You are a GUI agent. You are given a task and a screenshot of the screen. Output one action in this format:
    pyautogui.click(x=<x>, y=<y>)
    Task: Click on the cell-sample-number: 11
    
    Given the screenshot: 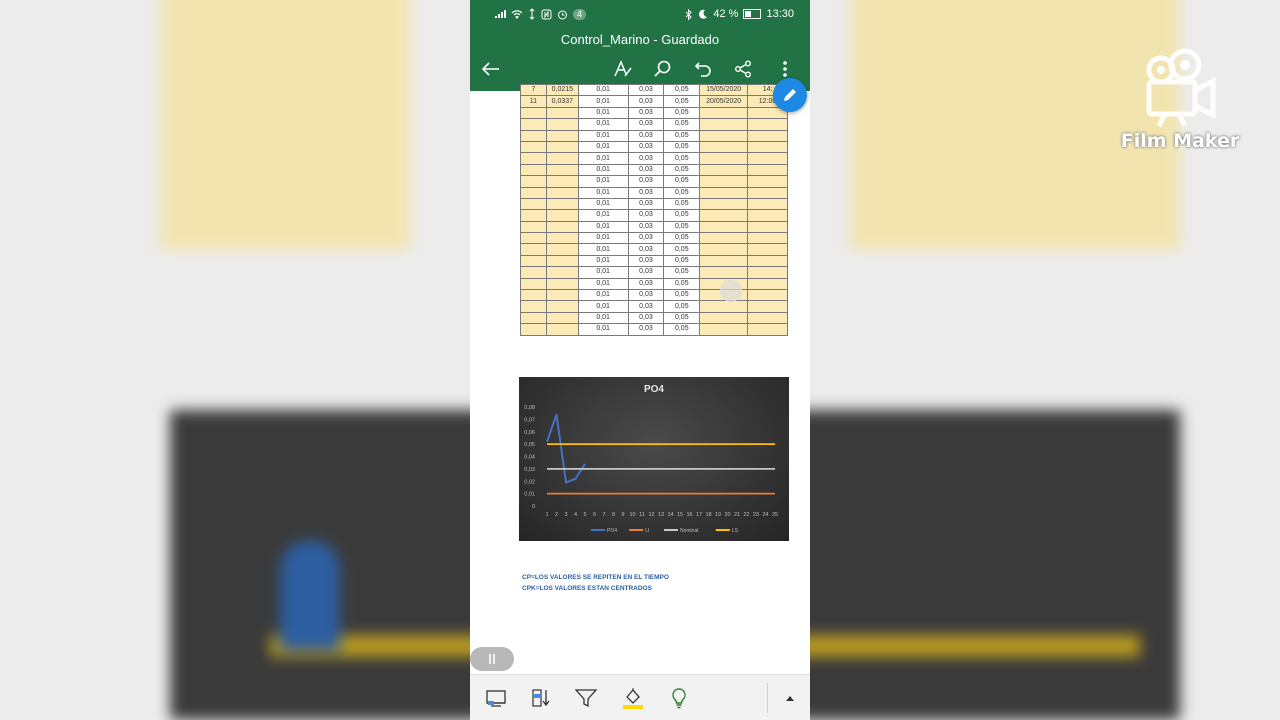 What is the action you would take?
    pyautogui.click(x=533, y=101)
    